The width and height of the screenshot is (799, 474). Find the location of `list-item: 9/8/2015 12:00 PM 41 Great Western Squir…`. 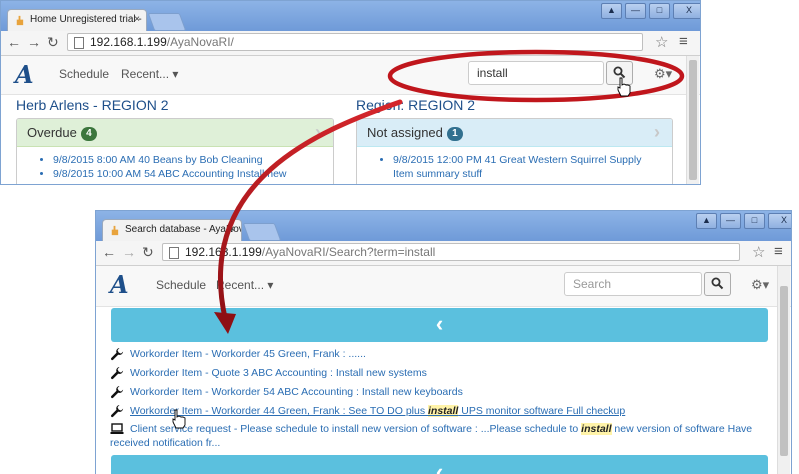

list-item: 9/8/2015 12:00 PM 41 Great Western Squir… is located at coordinates (532, 160).